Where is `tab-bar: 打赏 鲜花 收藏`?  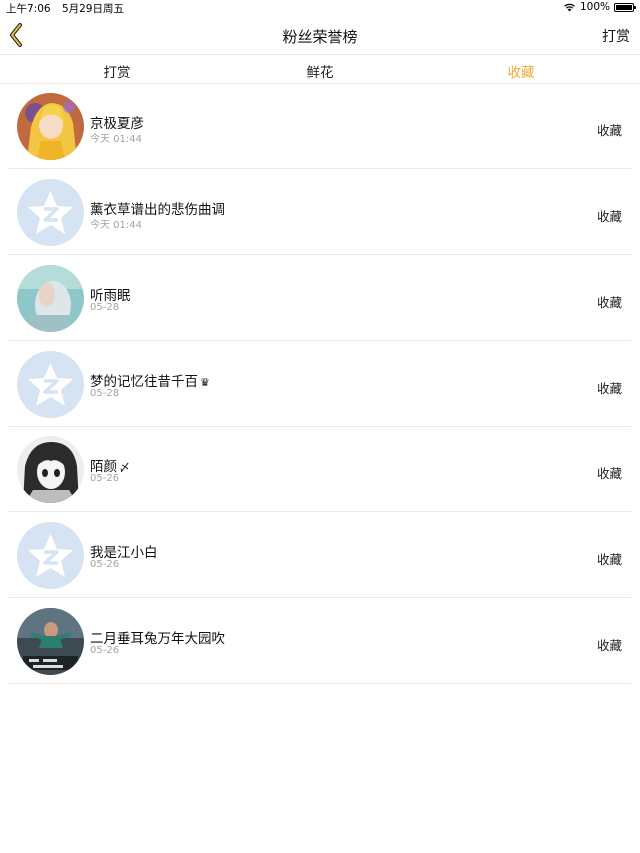
tab-bar: 打赏 鲜花 收藏 is located at coordinates (320, 69).